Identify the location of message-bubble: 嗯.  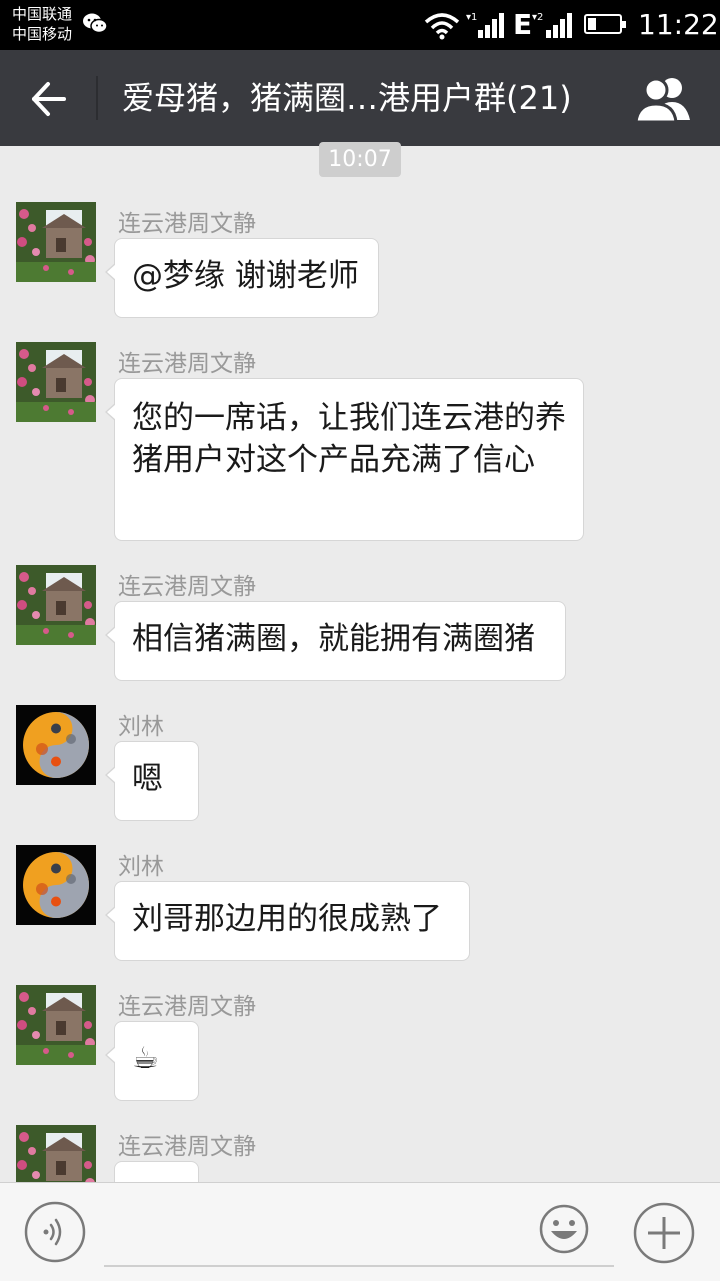
(152, 781).